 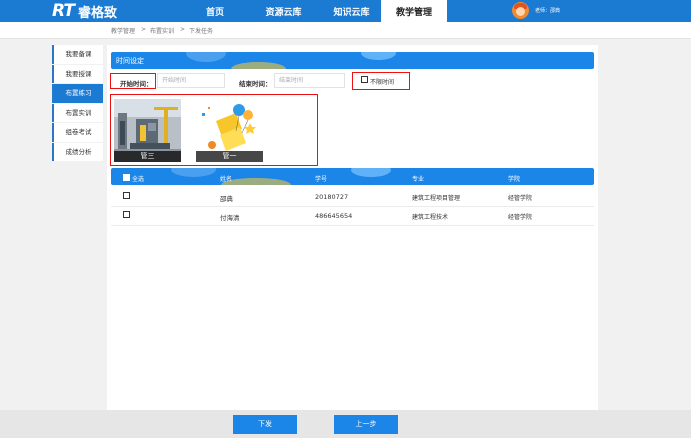 I want to click on end-time-input: 结束时间, so click(x=309, y=80).